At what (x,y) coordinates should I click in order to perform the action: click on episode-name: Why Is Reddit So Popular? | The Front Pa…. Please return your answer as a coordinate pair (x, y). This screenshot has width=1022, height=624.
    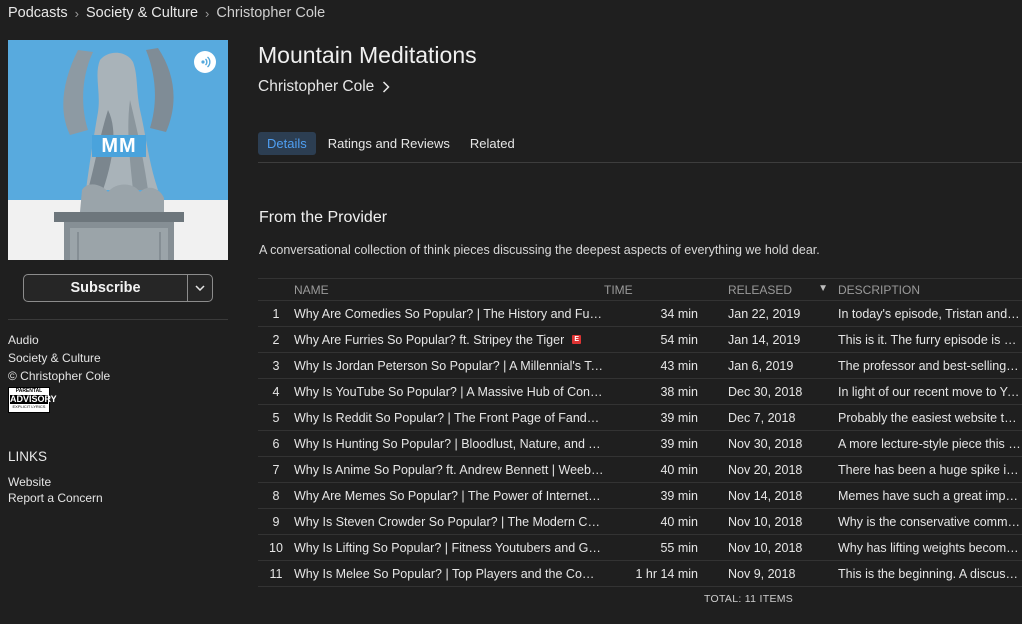
    Looking at the image, I should click on (449, 417).